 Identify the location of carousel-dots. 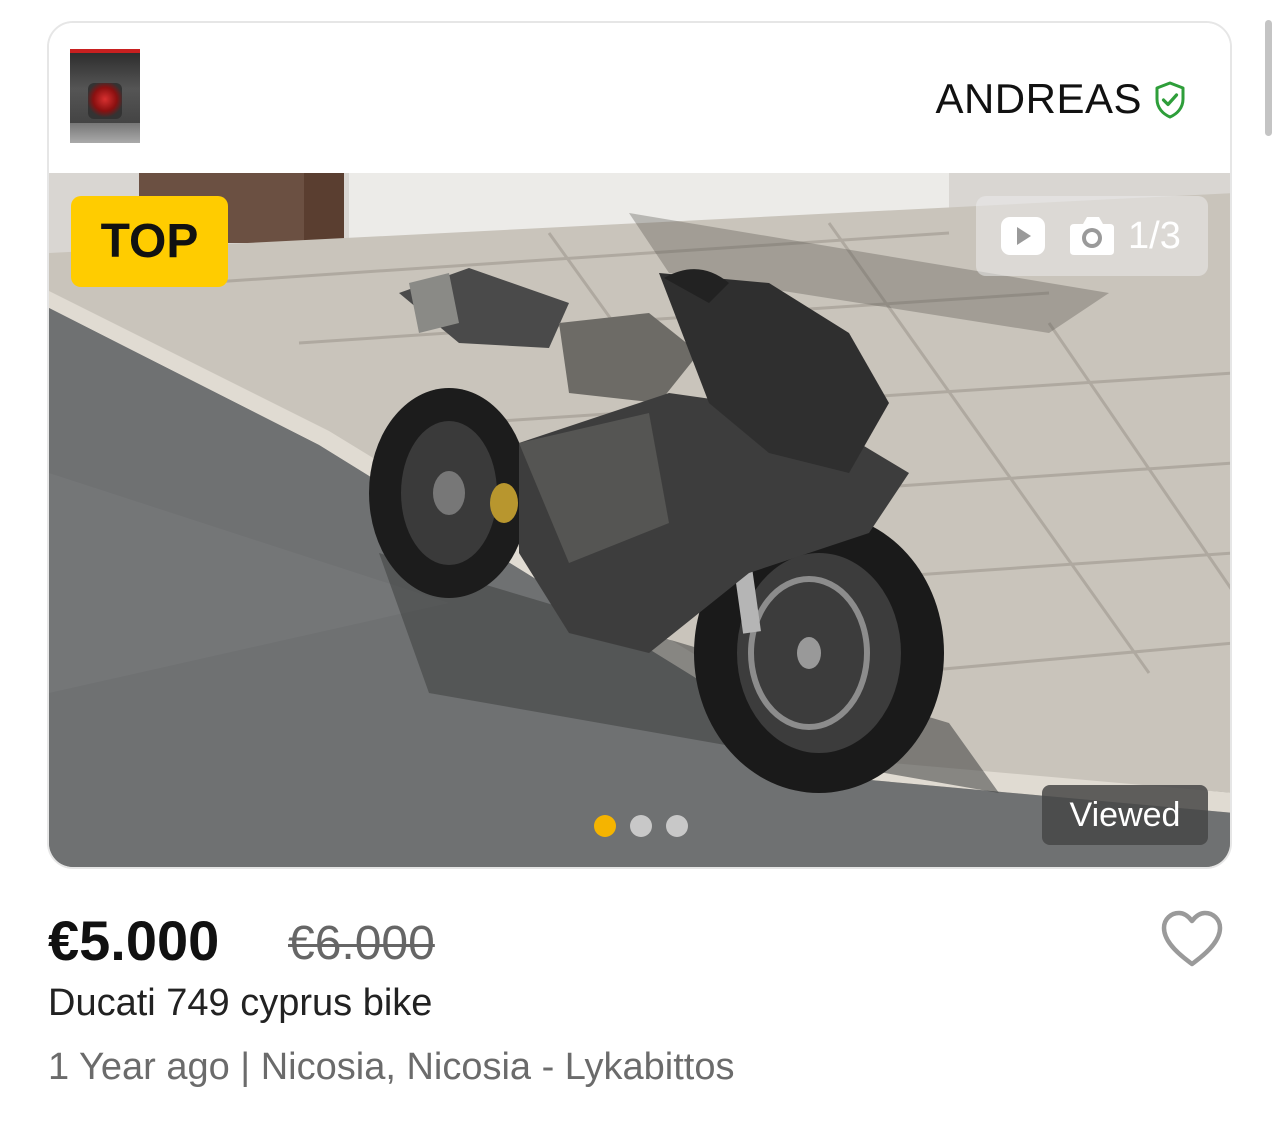
(641, 826).